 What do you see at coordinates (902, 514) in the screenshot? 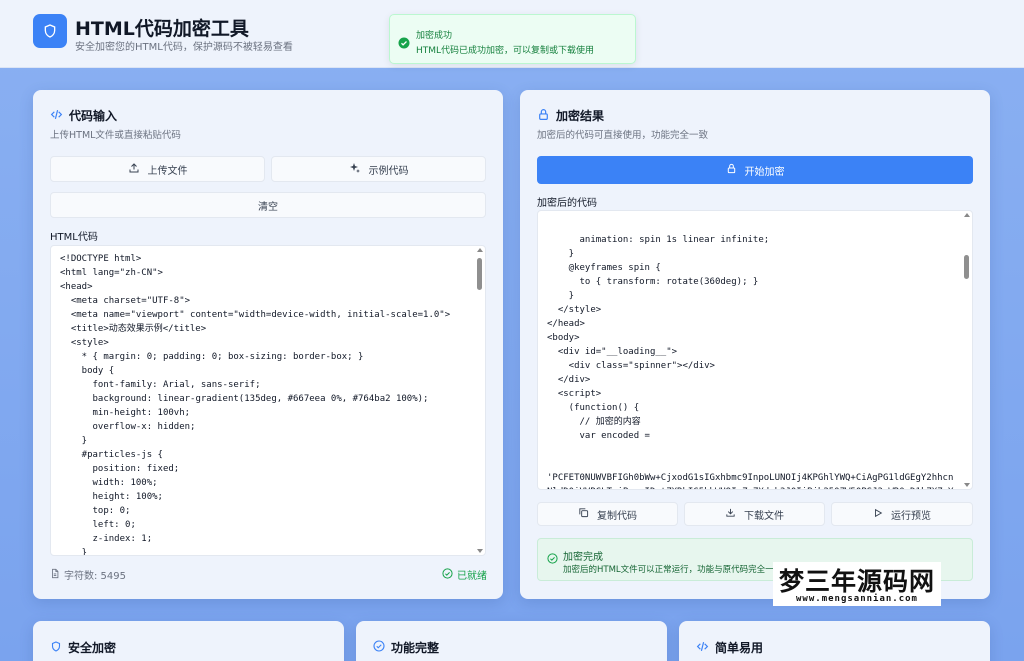
I see `run-preview-button: 运行预览` at bounding box center [902, 514].